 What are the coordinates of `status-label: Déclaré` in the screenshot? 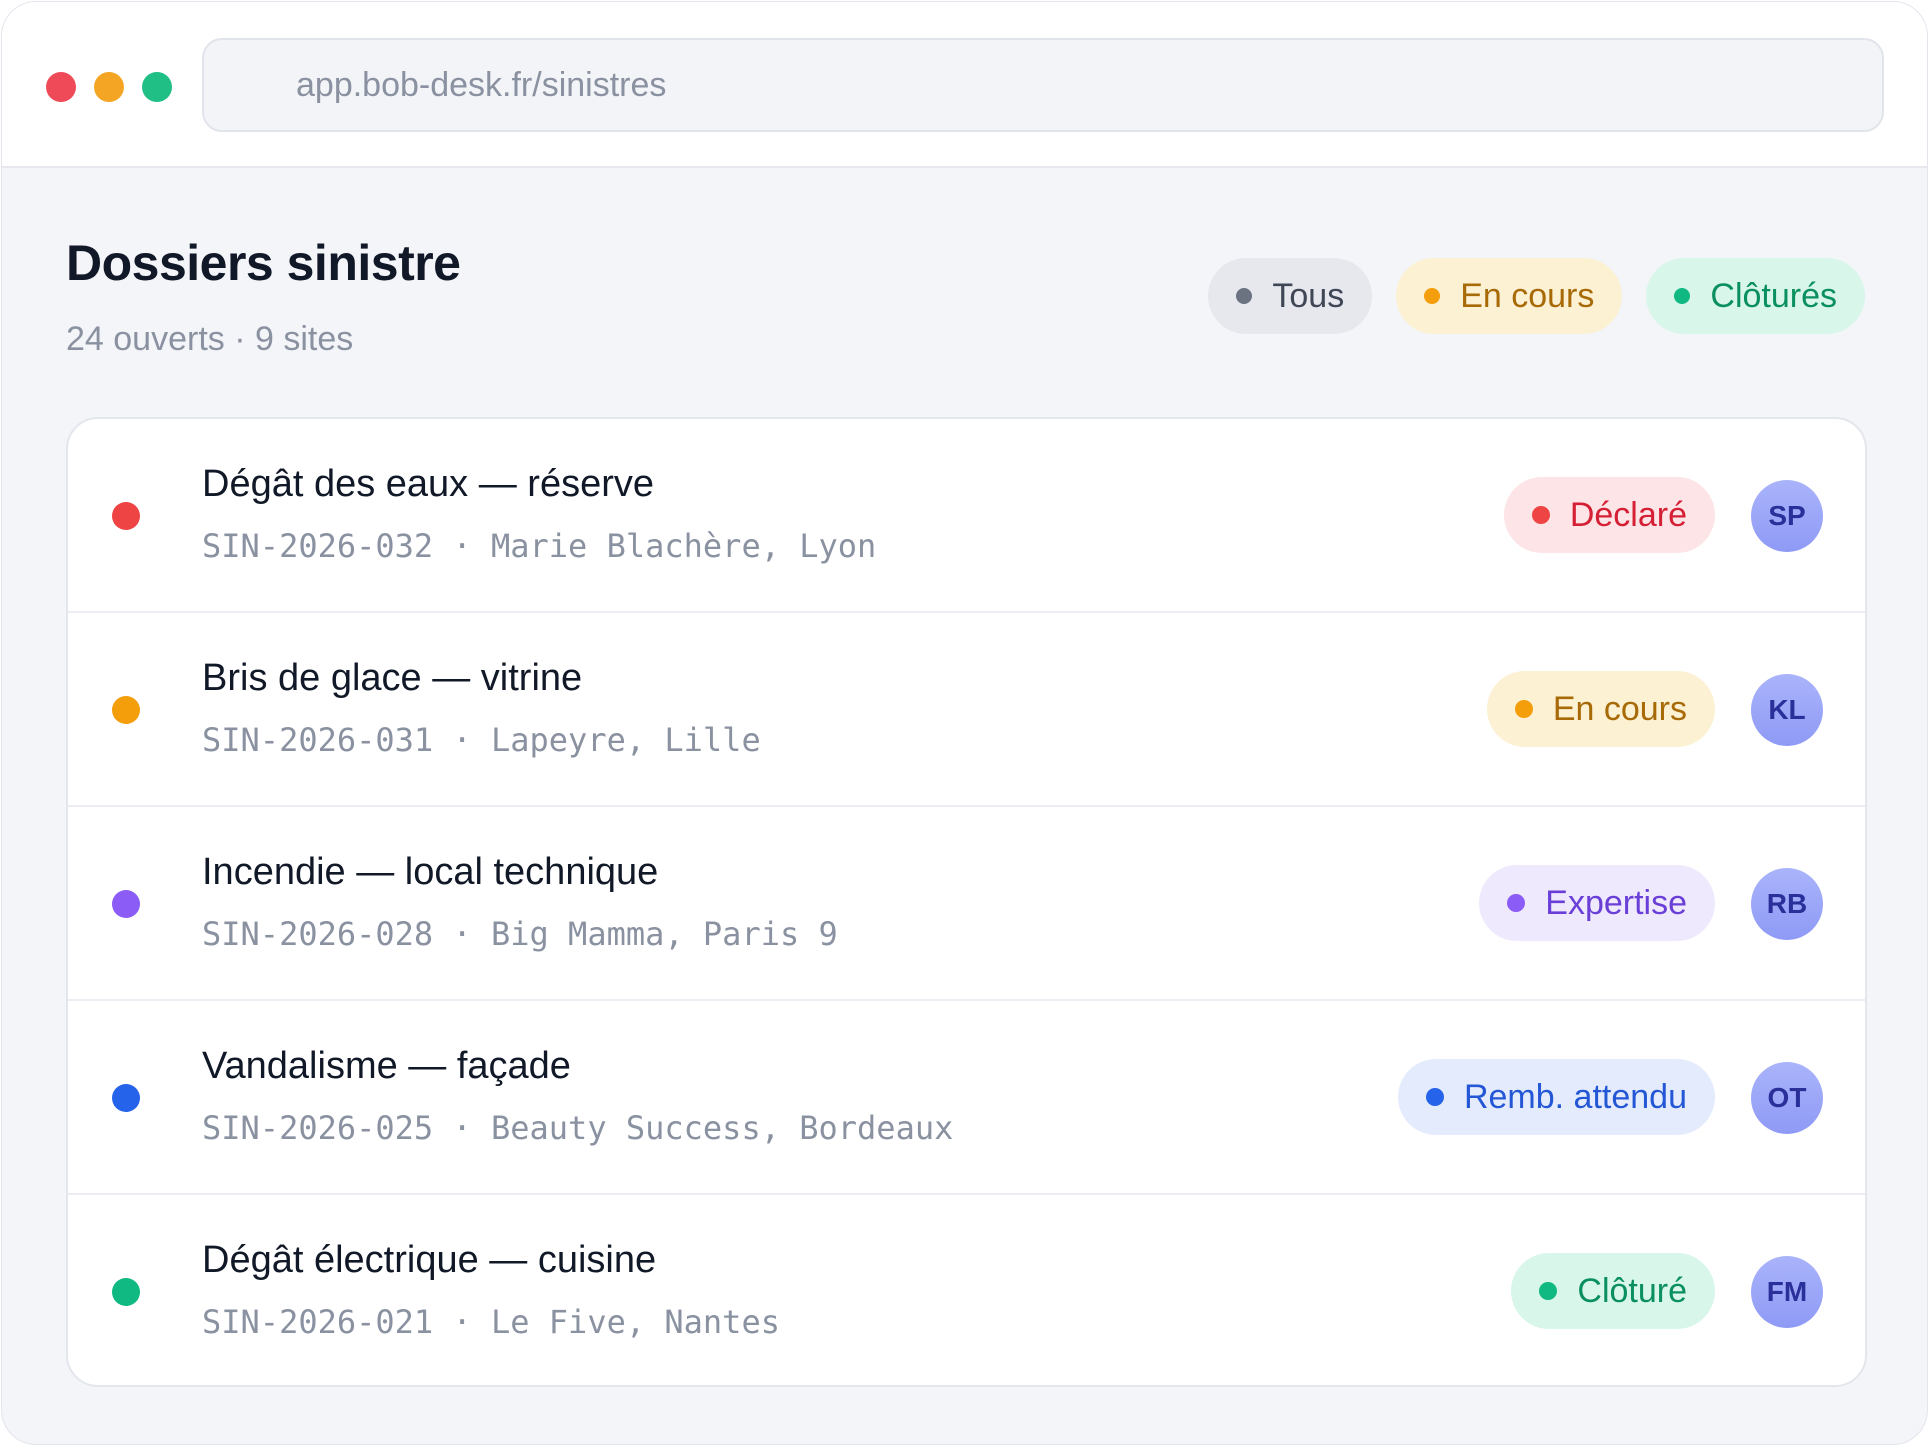 It's located at (1628, 514).